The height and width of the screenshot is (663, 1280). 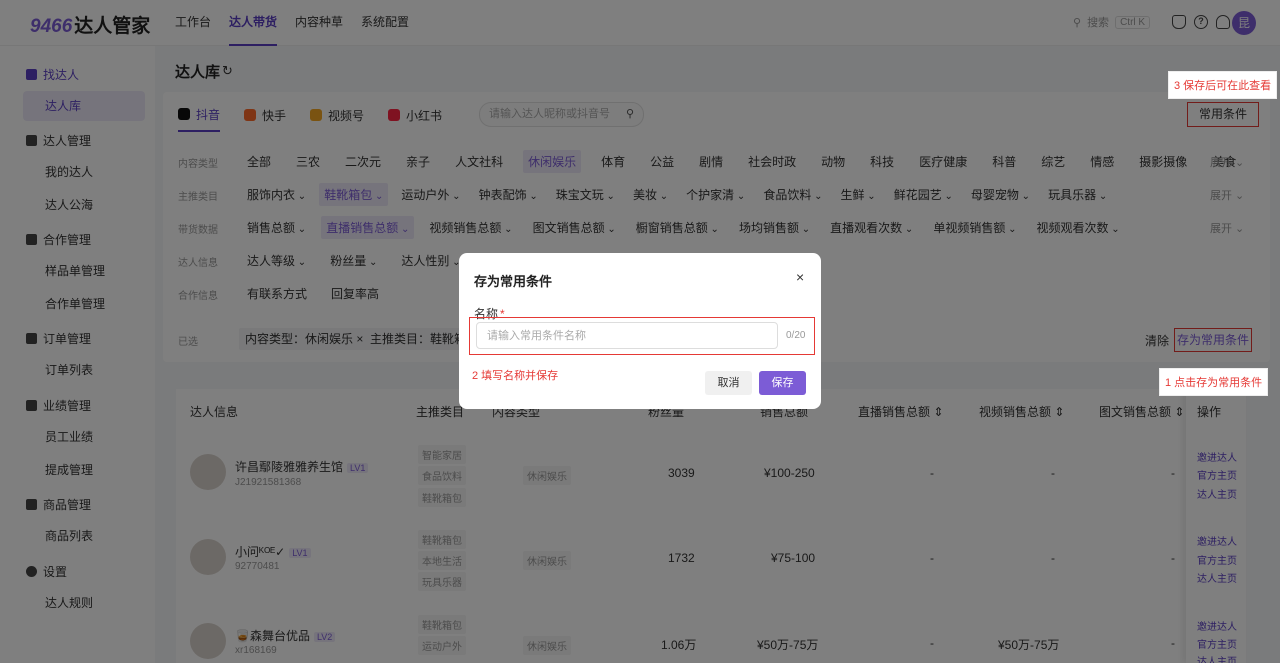 What do you see at coordinates (800, 277) in the screenshot?
I see `close-icon: ×` at bounding box center [800, 277].